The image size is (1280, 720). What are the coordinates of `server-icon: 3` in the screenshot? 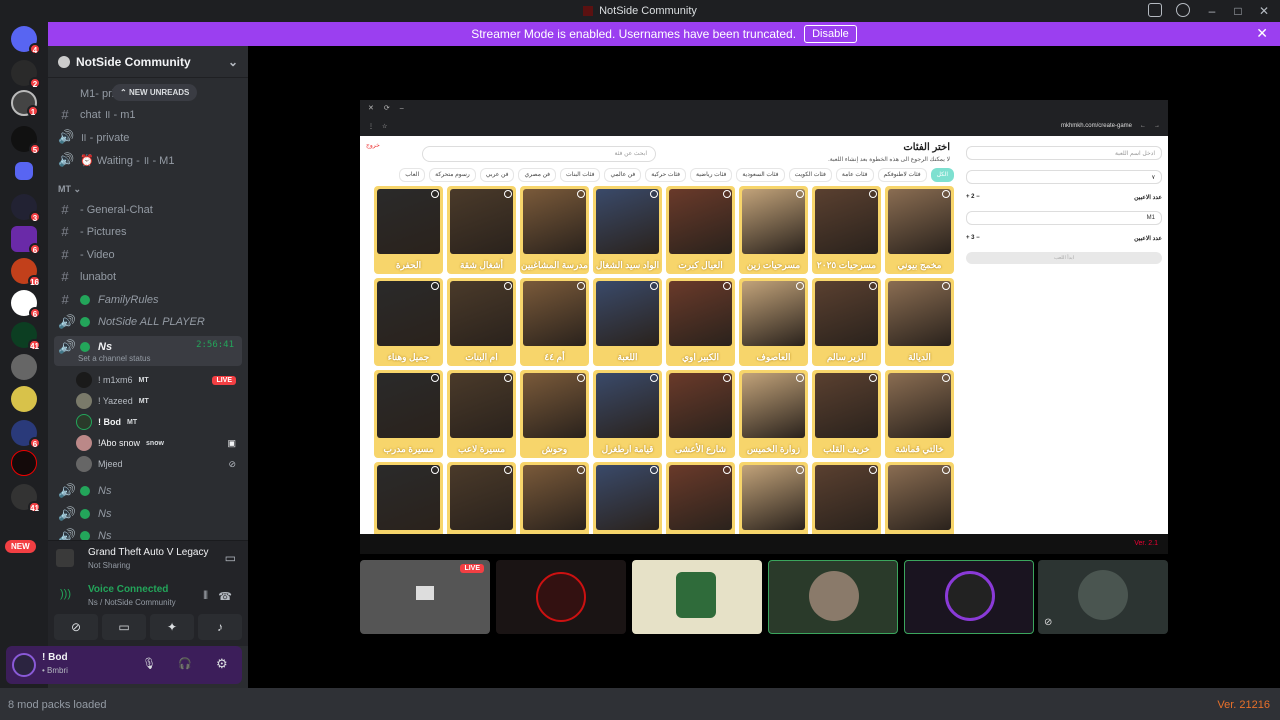 It's located at (26, 208).